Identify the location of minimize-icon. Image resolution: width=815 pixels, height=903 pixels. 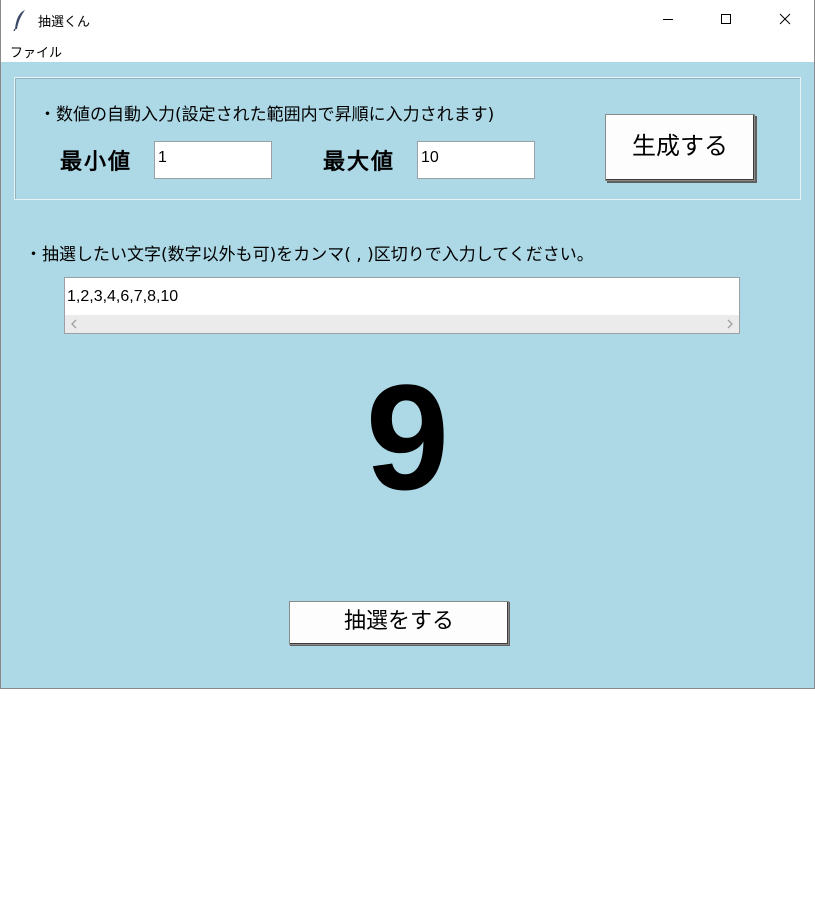
(668, 19).